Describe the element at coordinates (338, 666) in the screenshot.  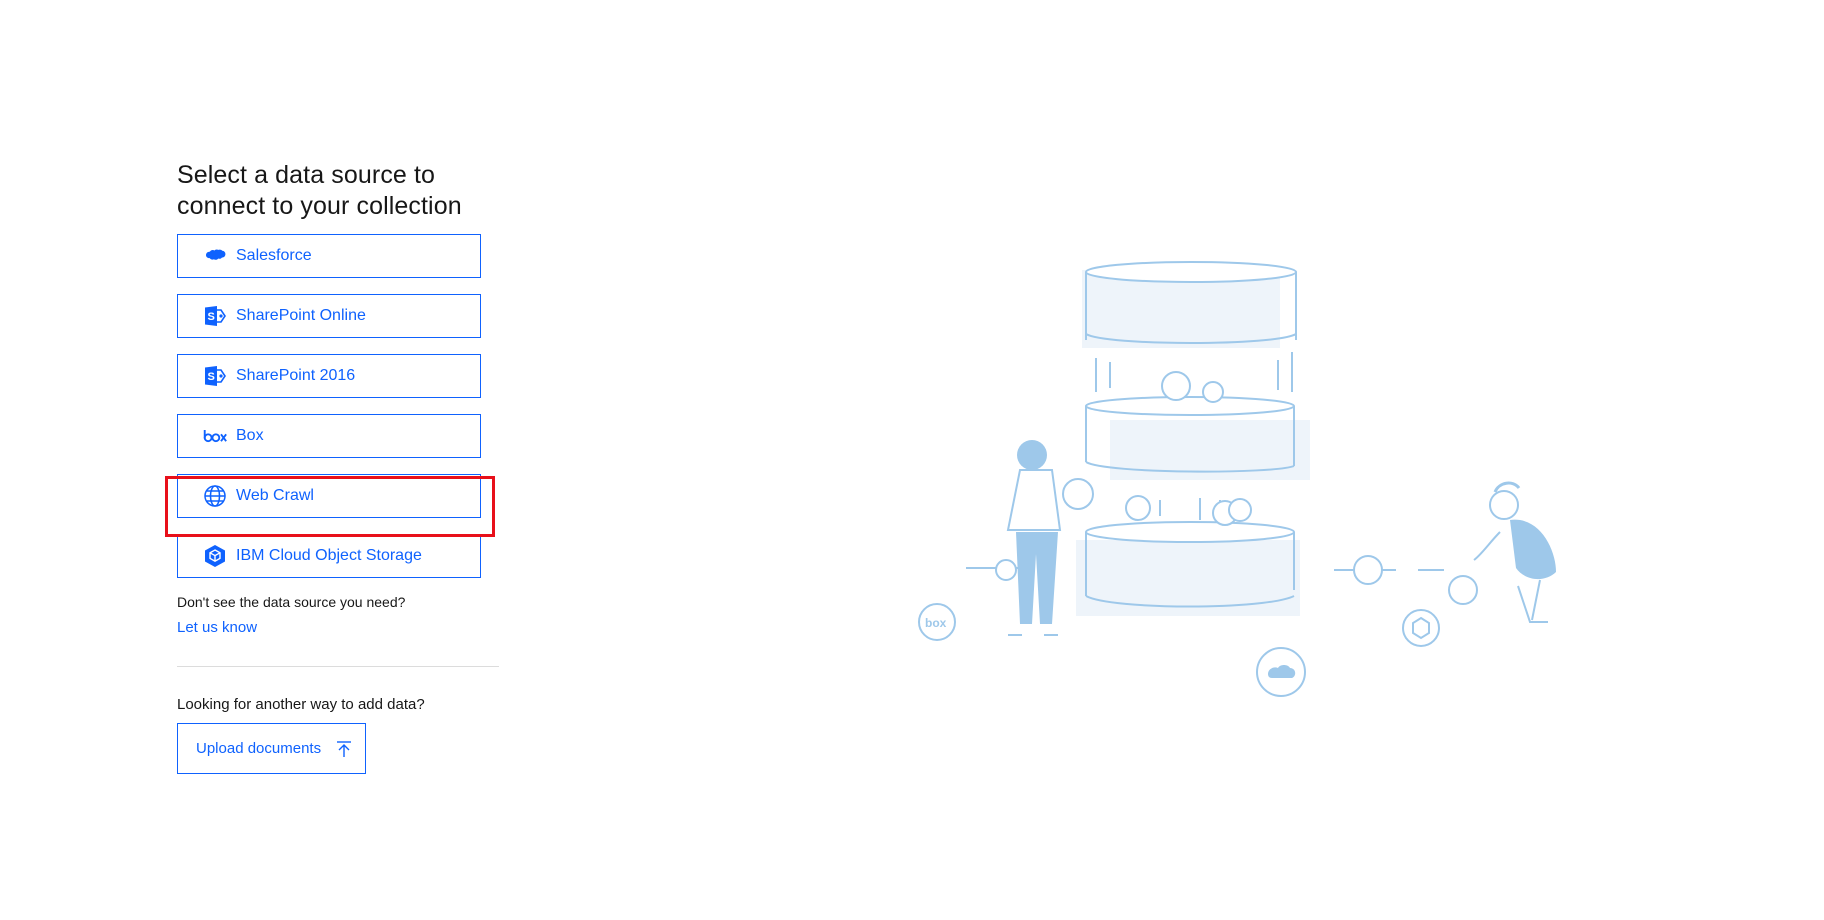
I see `divider` at that location.